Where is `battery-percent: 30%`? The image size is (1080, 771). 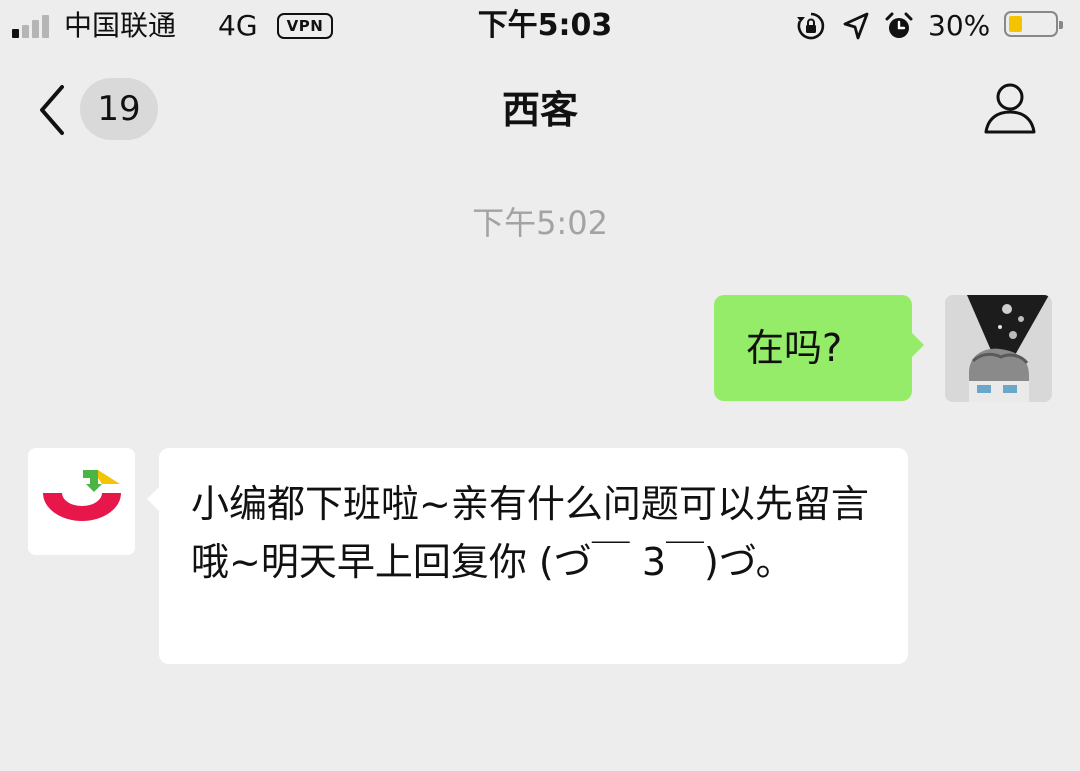 battery-percent: 30% is located at coordinates (959, 25).